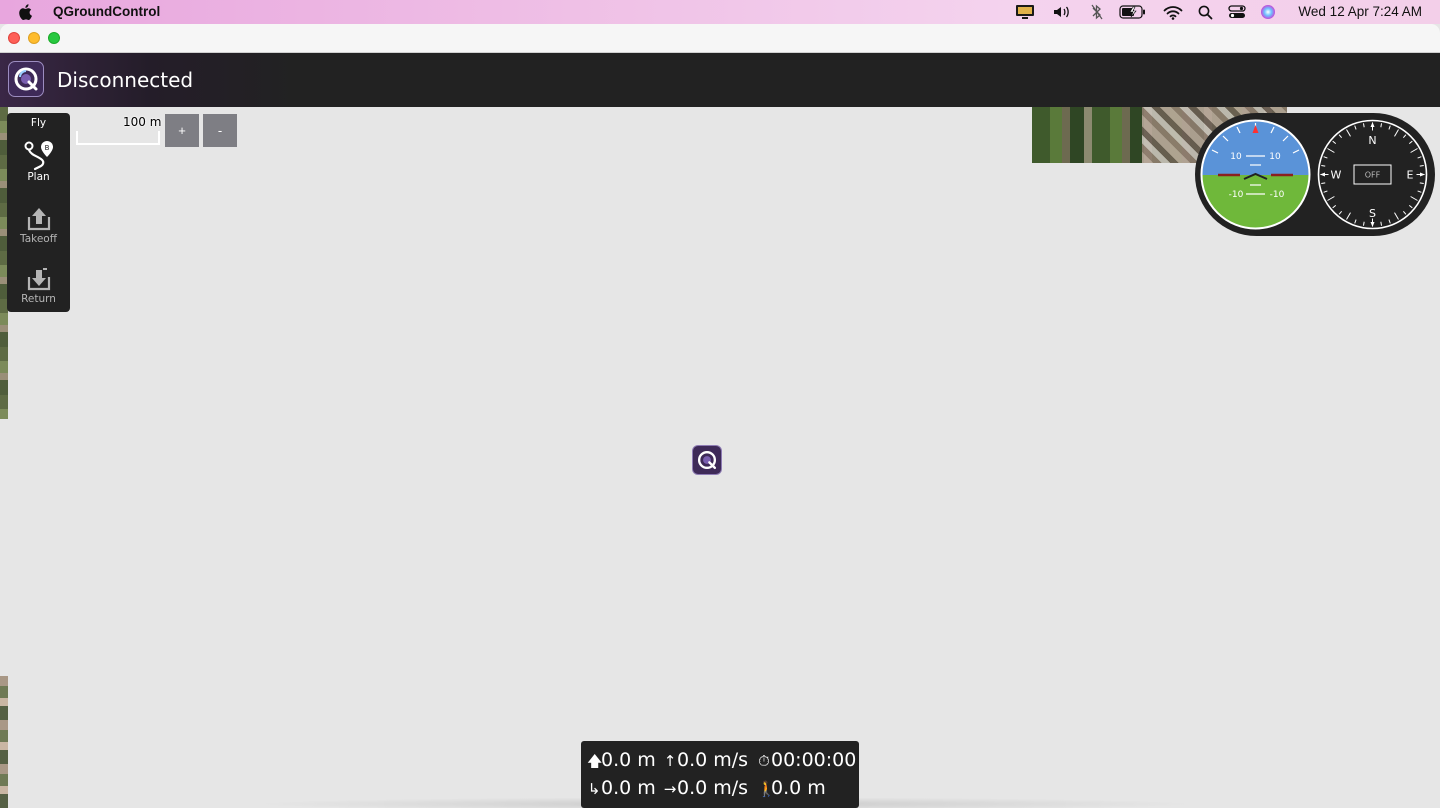 The width and height of the screenshot is (1440, 808). What do you see at coordinates (621, 788) in the screenshot?
I see `telemetry-distance: ↳0.0 m` at bounding box center [621, 788].